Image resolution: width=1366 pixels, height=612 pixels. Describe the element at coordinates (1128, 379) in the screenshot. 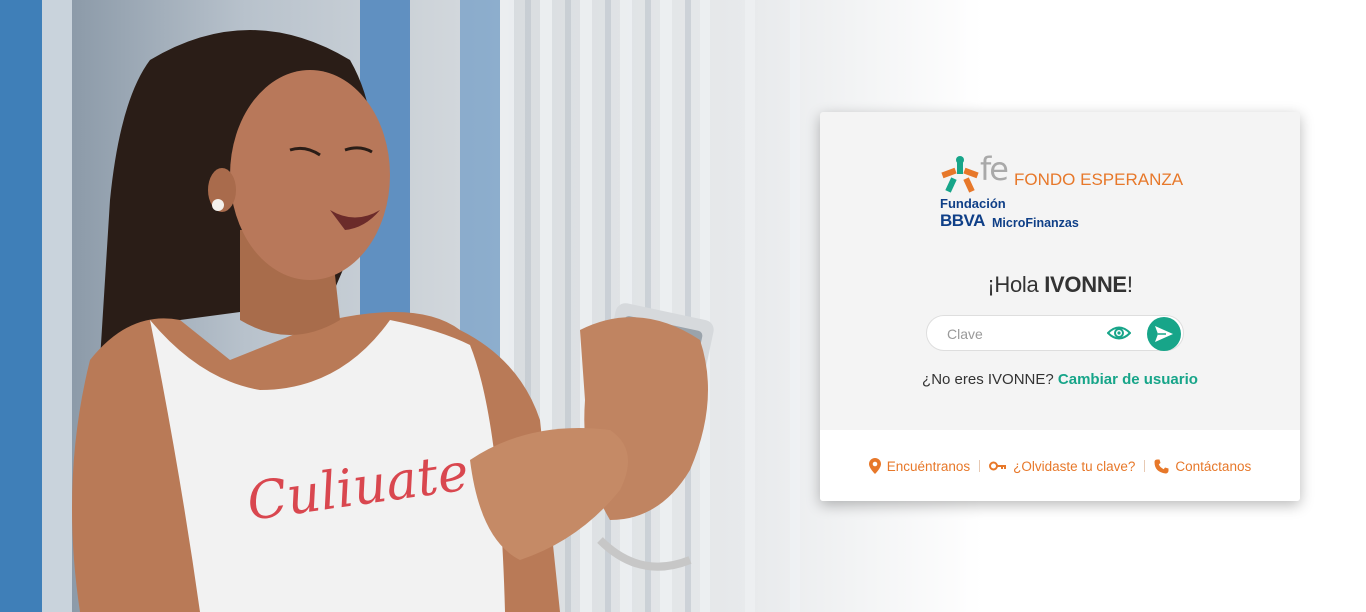

I see `change-user-link: Cambiar de usuario` at that location.